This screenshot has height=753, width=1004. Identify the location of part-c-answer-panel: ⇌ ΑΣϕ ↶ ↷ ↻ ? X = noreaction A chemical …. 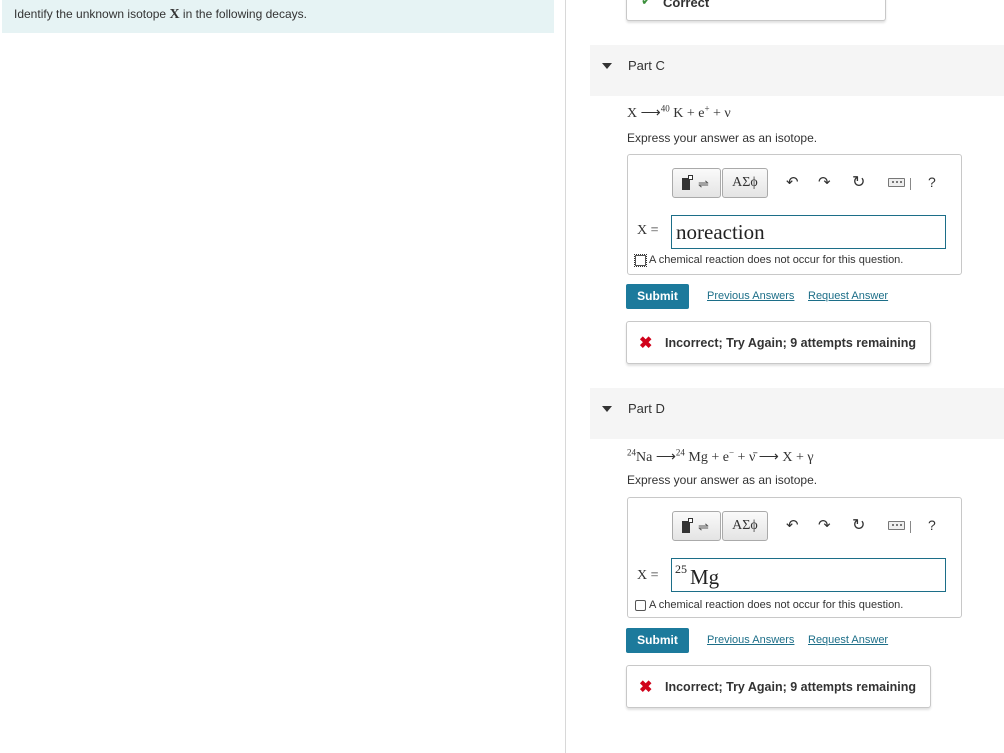
(794, 214).